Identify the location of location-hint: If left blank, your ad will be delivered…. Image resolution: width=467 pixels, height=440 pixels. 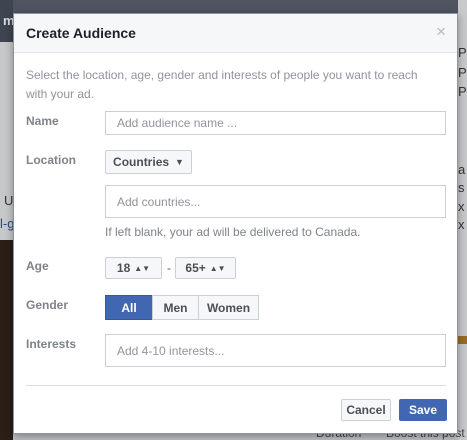
(233, 232).